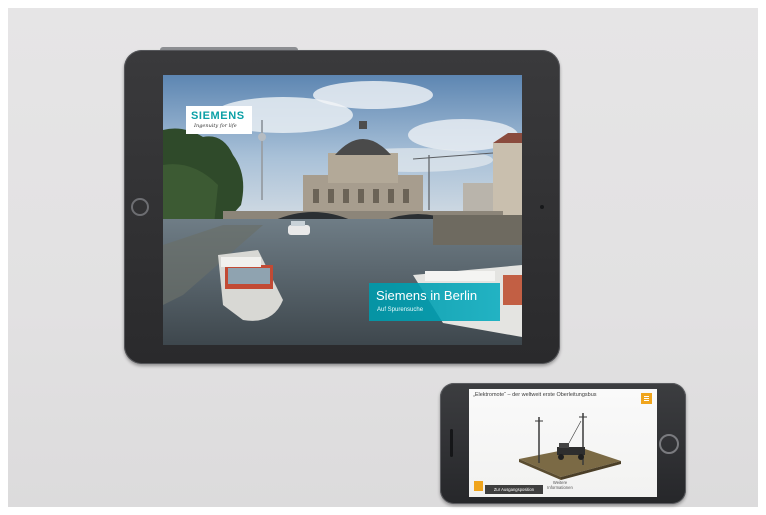  Describe the element at coordinates (215, 126) in the screenshot. I see `logo-tagline: Ingenuity for life` at that location.